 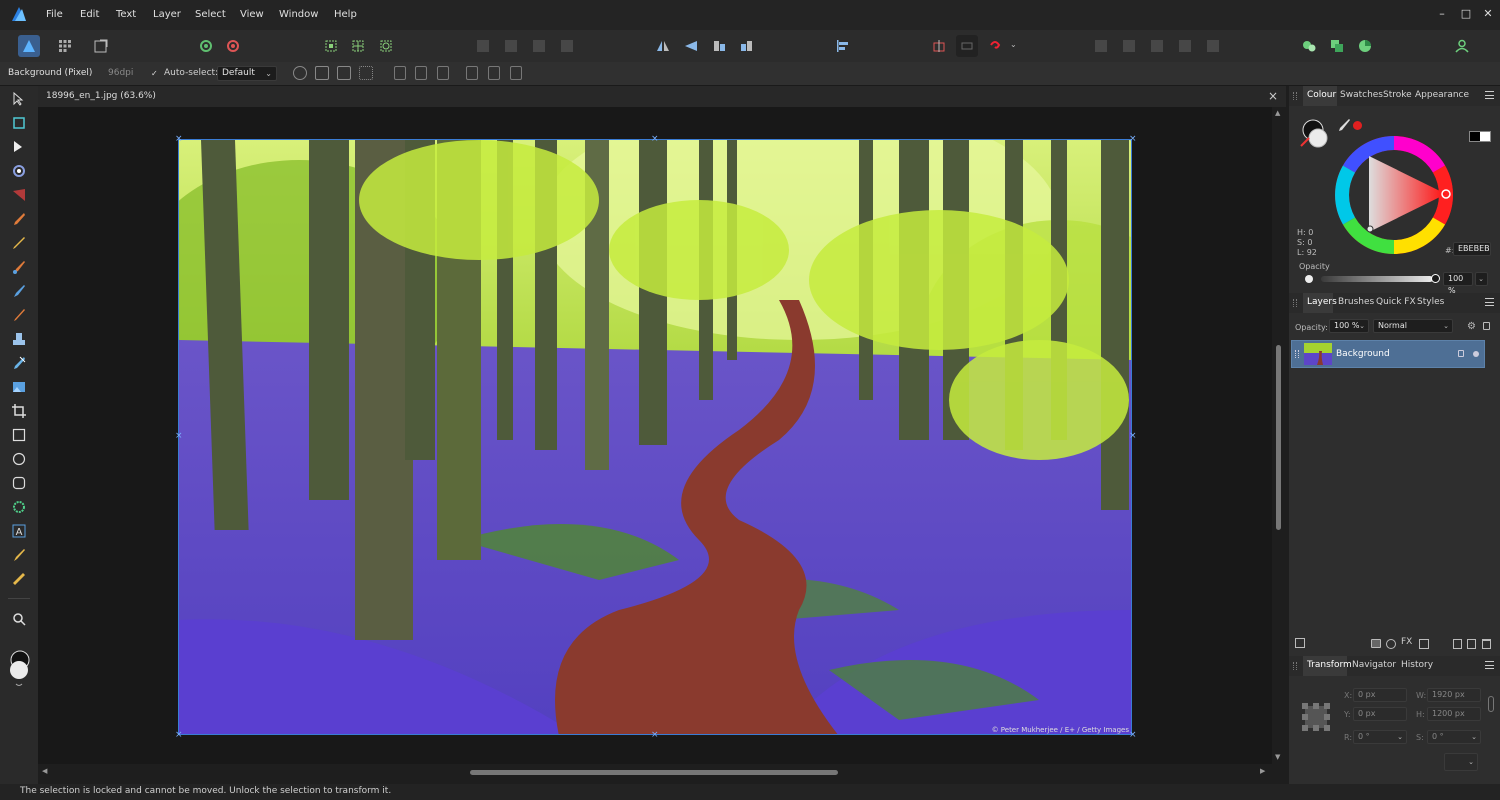 I want to click on shape-tool, so click(x=19, y=507).